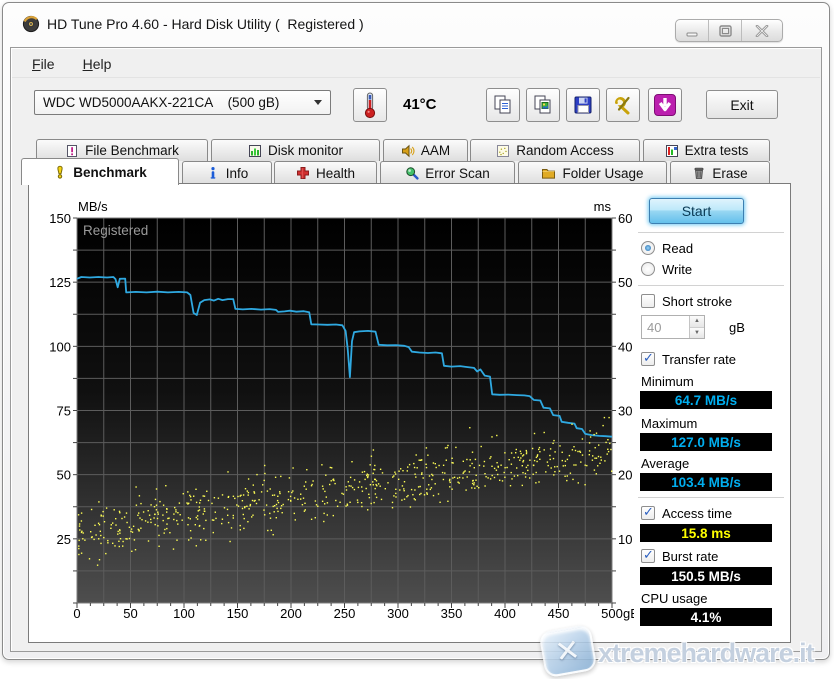 This screenshot has width=834, height=679. What do you see at coordinates (254, 150) in the screenshot?
I see `disk-monitor-icon` at bounding box center [254, 150].